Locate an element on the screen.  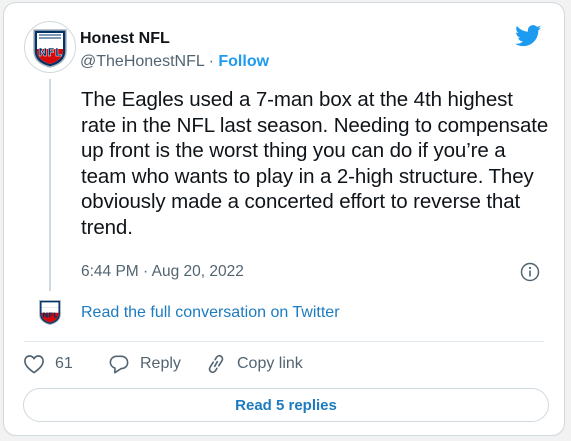
divider is located at coordinates (284, 341).